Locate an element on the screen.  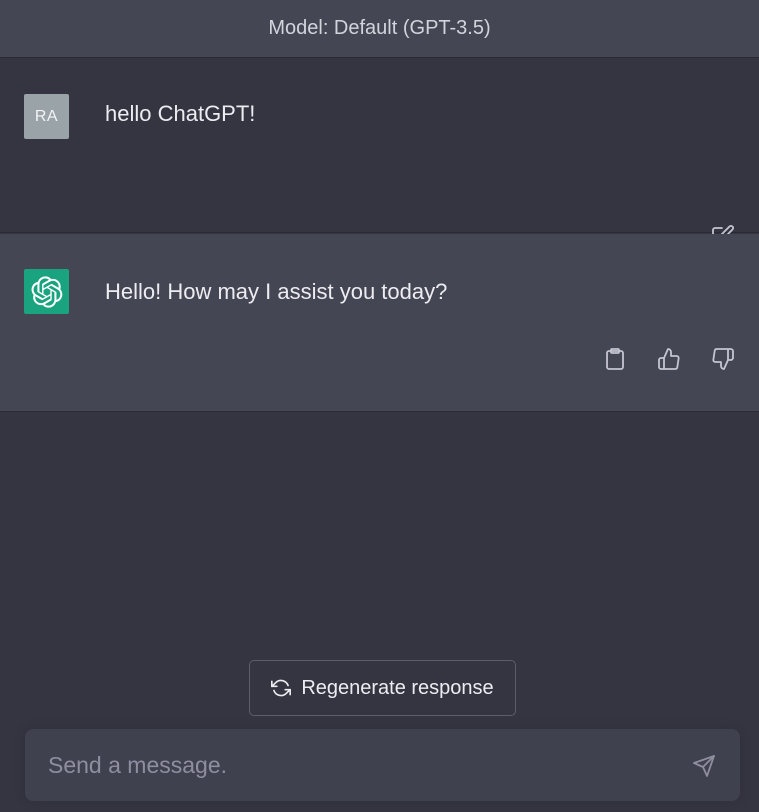
user-avatar-initials: RA is located at coordinates (46, 116).